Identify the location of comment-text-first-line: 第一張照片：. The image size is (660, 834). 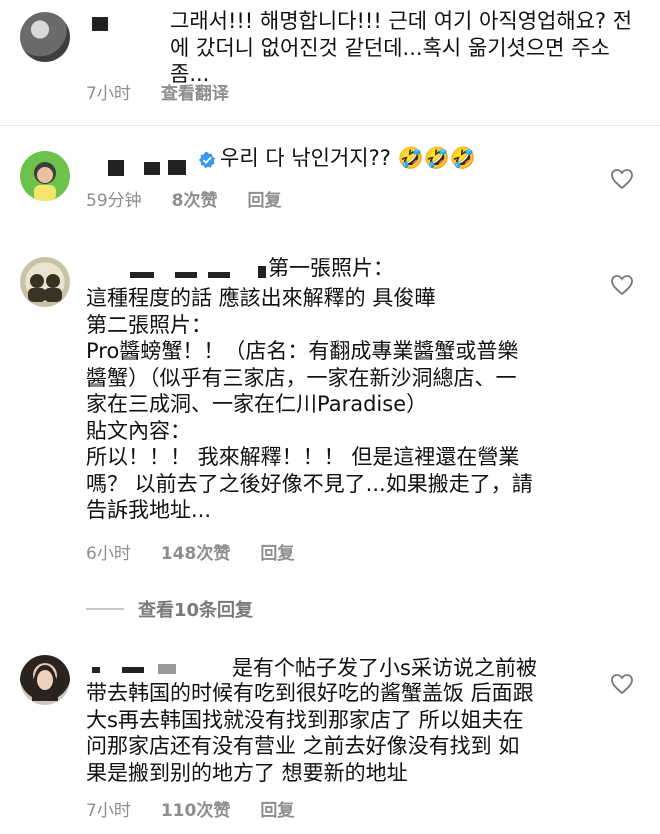
(331, 268).